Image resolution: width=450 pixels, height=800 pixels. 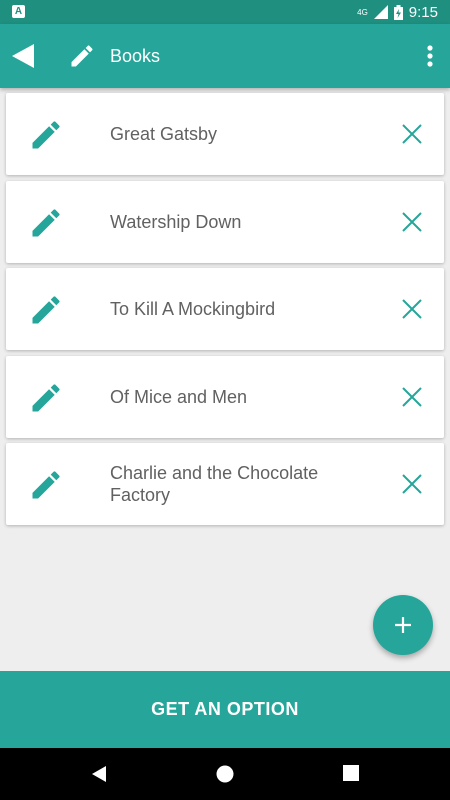 What do you see at coordinates (225, 12) in the screenshot?
I see `status-bar: A 4G 9:15` at bounding box center [225, 12].